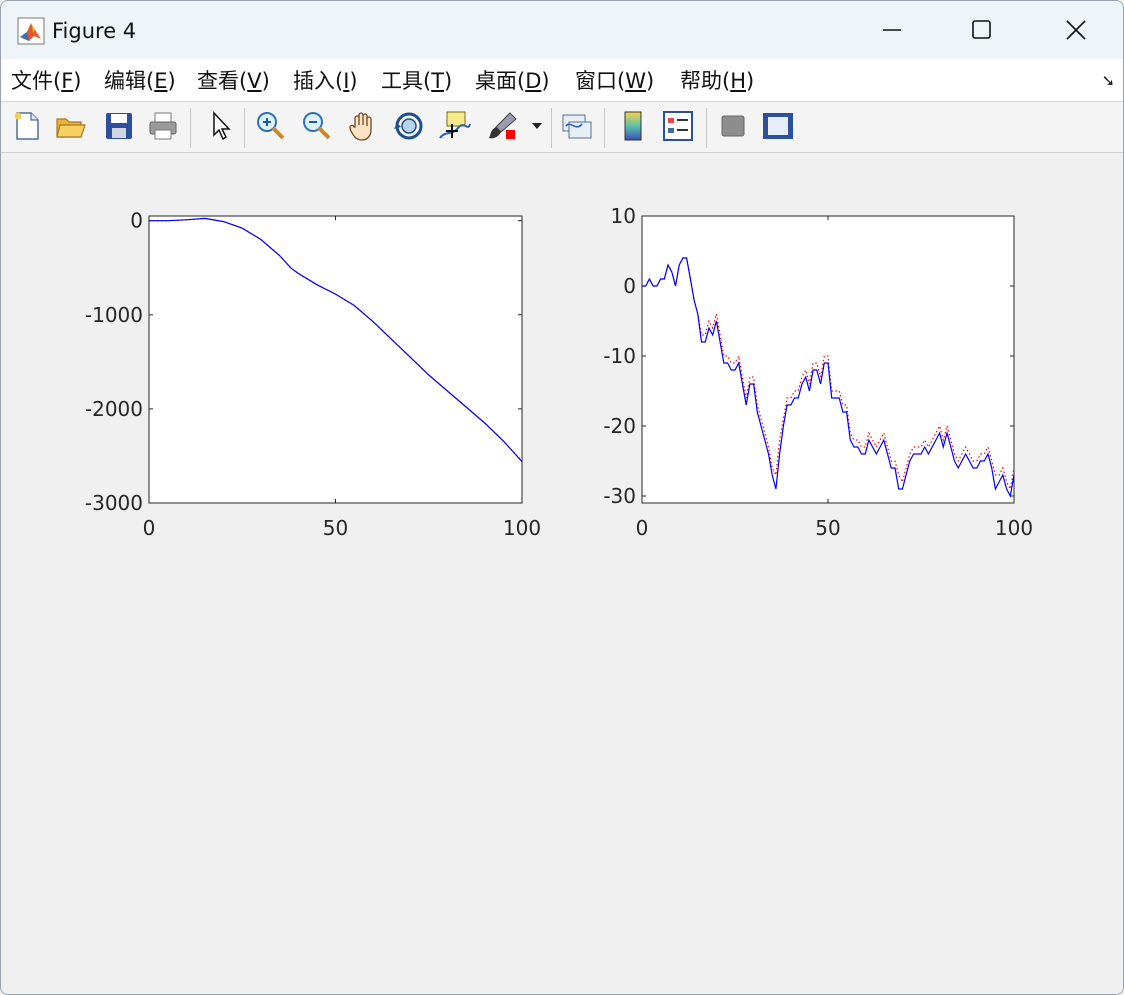  I want to click on menu-label: 查看(, so click(222, 81).